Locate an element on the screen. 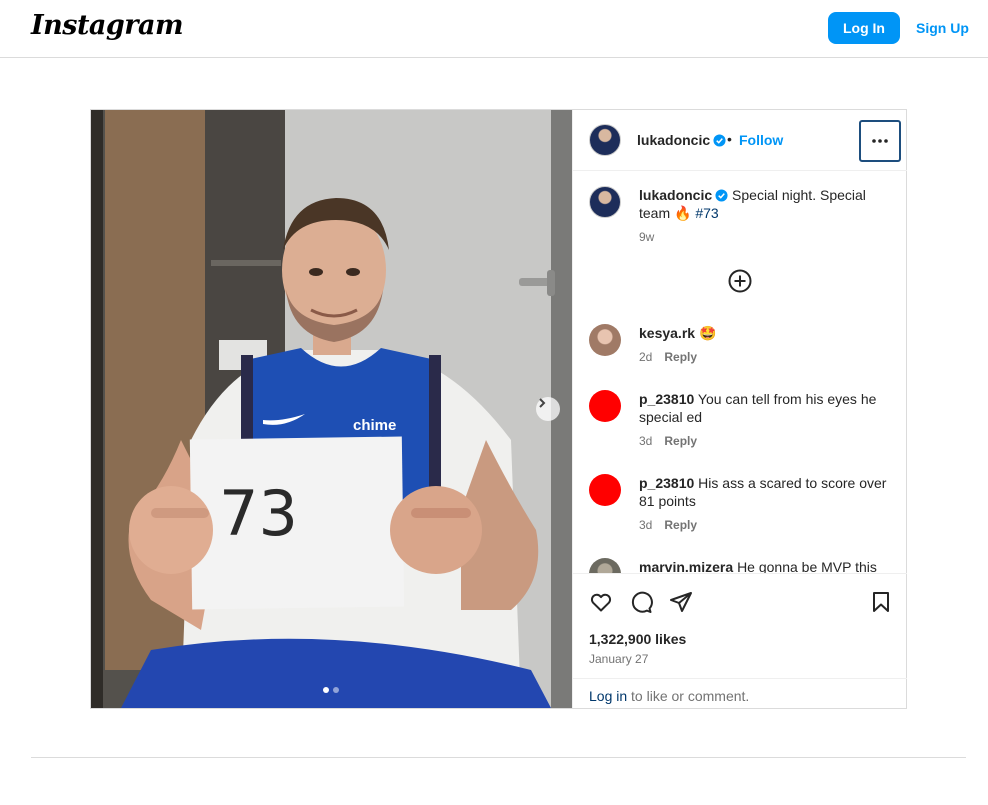  comment-icon is located at coordinates (641, 602).